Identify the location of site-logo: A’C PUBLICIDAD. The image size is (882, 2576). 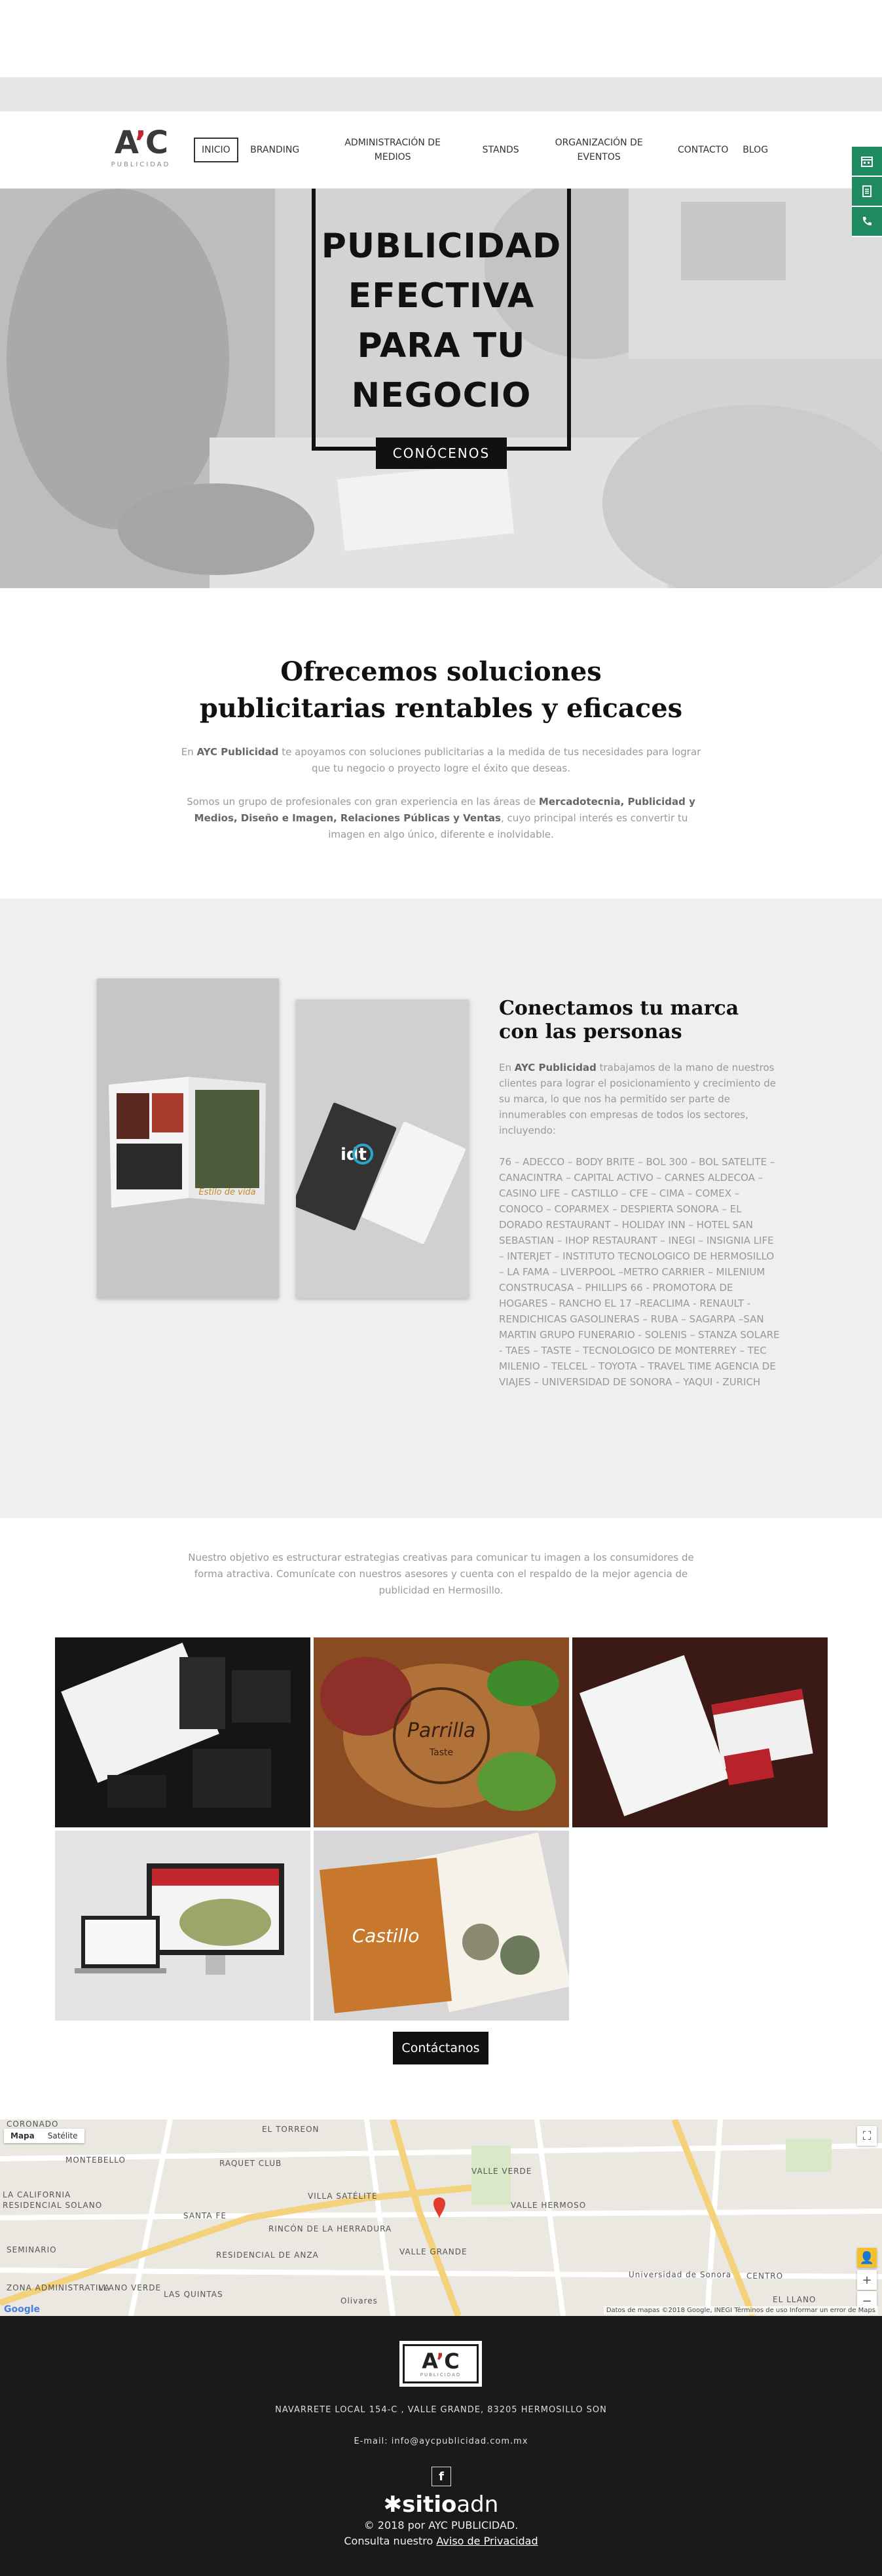
(141, 149).